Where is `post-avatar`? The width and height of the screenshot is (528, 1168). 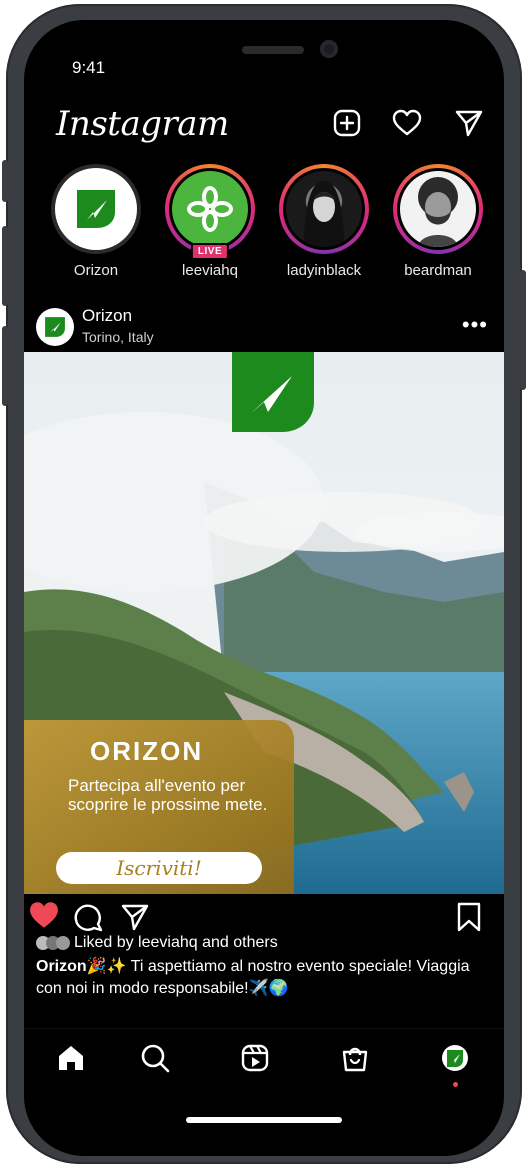 post-avatar is located at coordinates (55, 327).